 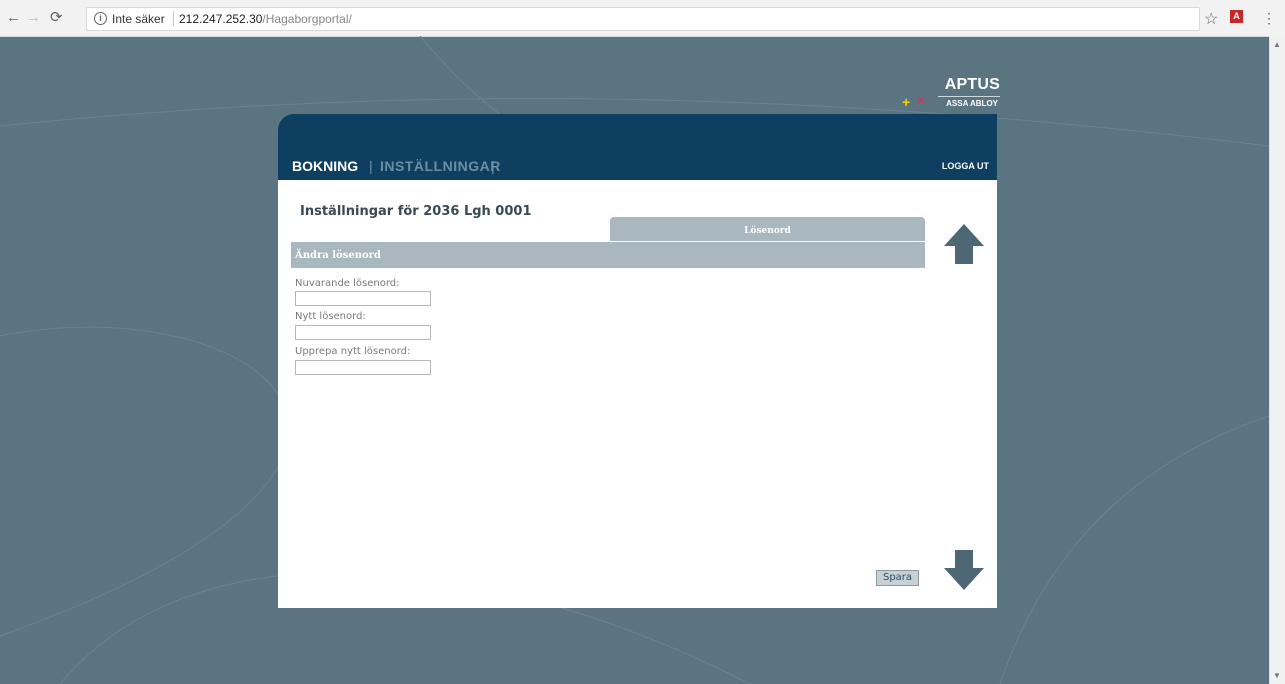 I want to click on menu-icon: ⋮, so click(x=1269, y=18).